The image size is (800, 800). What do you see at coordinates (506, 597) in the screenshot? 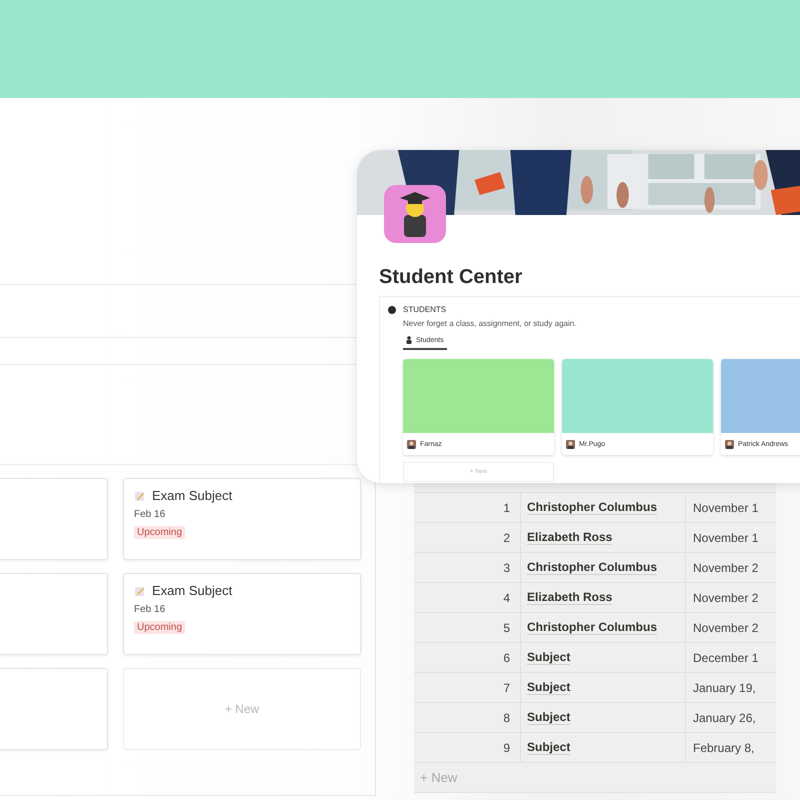
I see `table-cell: 4` at bounding box center [506, 597].